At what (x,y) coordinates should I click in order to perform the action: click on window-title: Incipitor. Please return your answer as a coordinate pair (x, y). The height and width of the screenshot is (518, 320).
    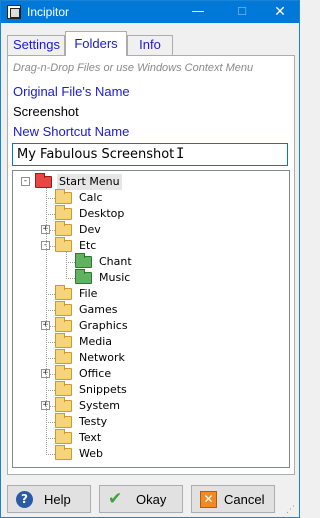
    Looking at the image, I should click on (48, 12).